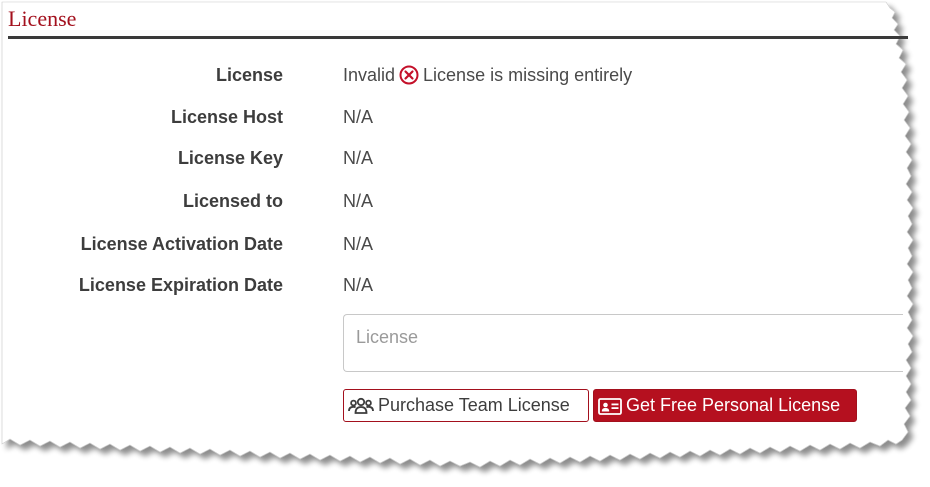 Image resolution: width=930 pixels, height=487 pixels. Describe the element at coordinates (230, 158) in the screenshot. I see `field-label-license-key: License Key` at that location.